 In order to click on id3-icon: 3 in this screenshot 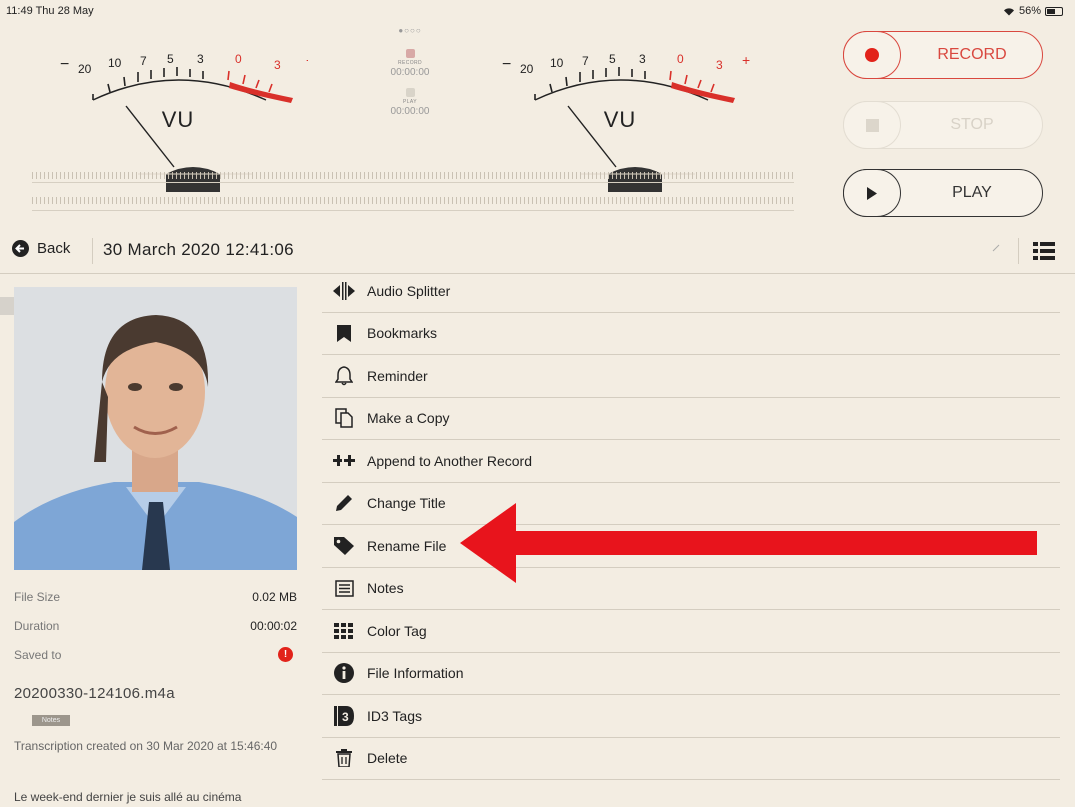, I will do `click(344, 716)`.